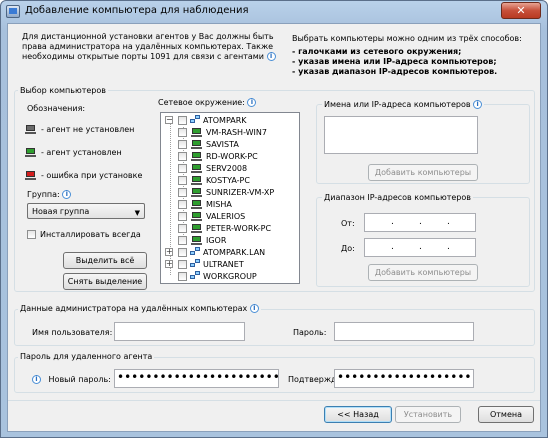 This screenshot has width=548, height=438. I want to click on footer-divider, so click(274, 400).